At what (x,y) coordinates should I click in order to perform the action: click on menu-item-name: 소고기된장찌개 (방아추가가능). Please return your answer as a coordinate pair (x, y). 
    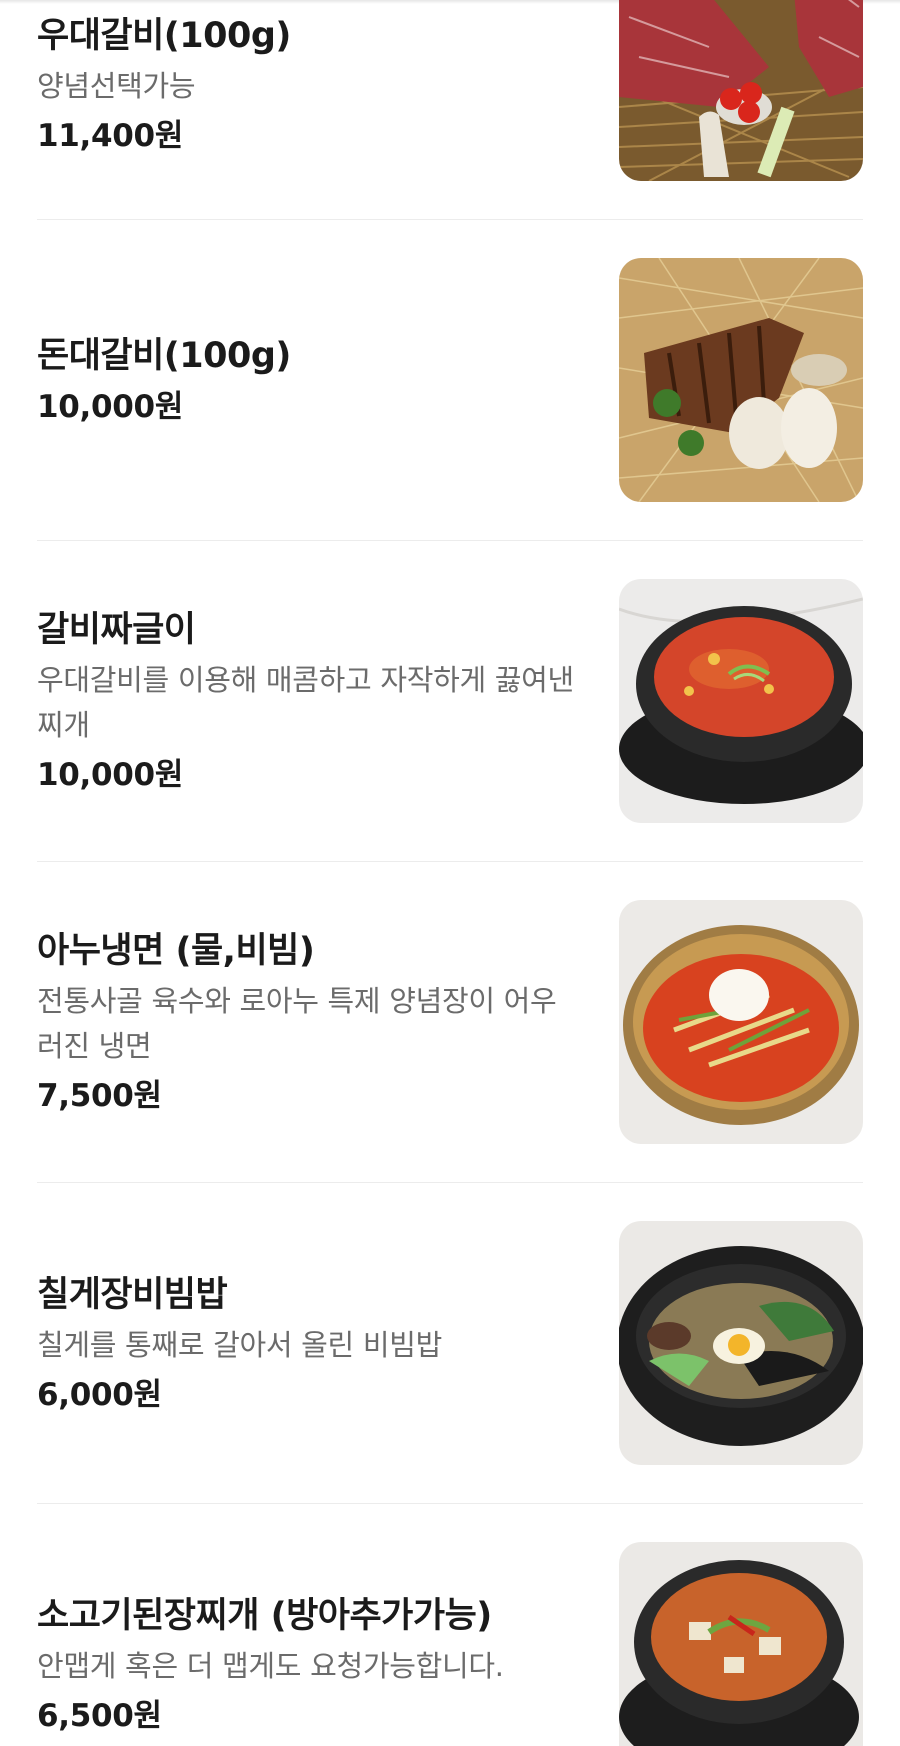
    Looking at the image, I should click on (264, 1616).